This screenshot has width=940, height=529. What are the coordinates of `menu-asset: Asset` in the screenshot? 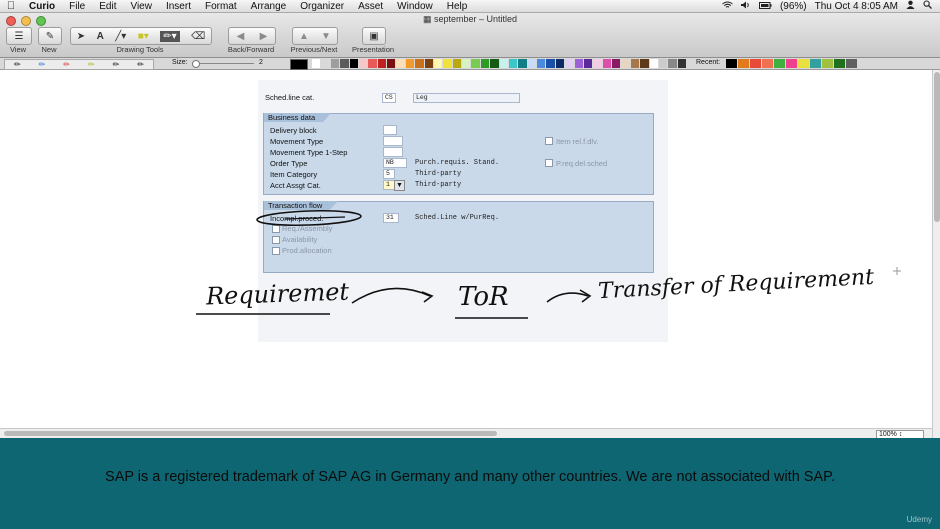 It's located at (370, 6).